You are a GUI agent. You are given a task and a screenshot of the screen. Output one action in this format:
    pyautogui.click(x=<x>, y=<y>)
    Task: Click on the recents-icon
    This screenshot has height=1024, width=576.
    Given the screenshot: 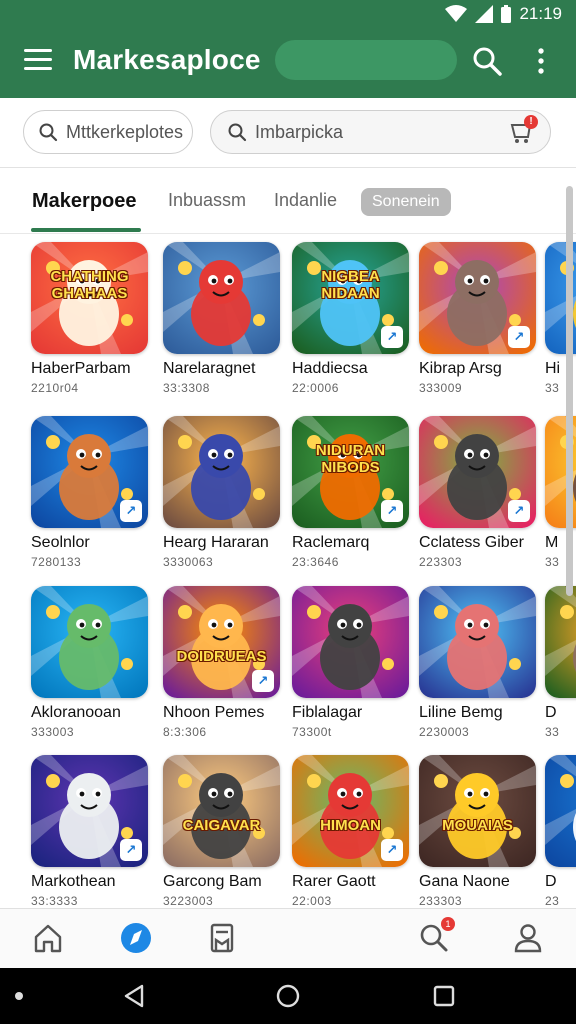 What is the action you would take?
    pyautogui.click(x=444, y=996)
    